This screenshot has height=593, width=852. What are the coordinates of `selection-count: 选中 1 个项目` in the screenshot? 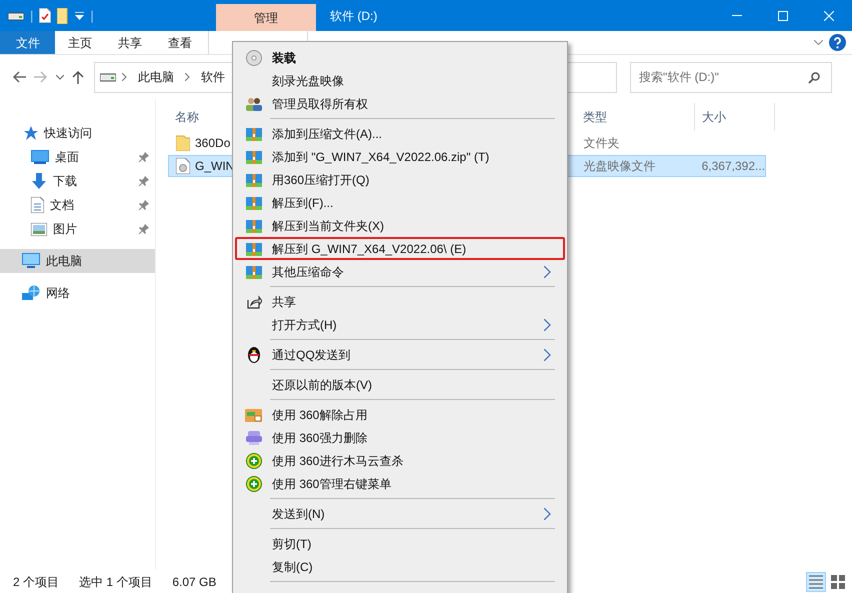 It's located at (115, 582).